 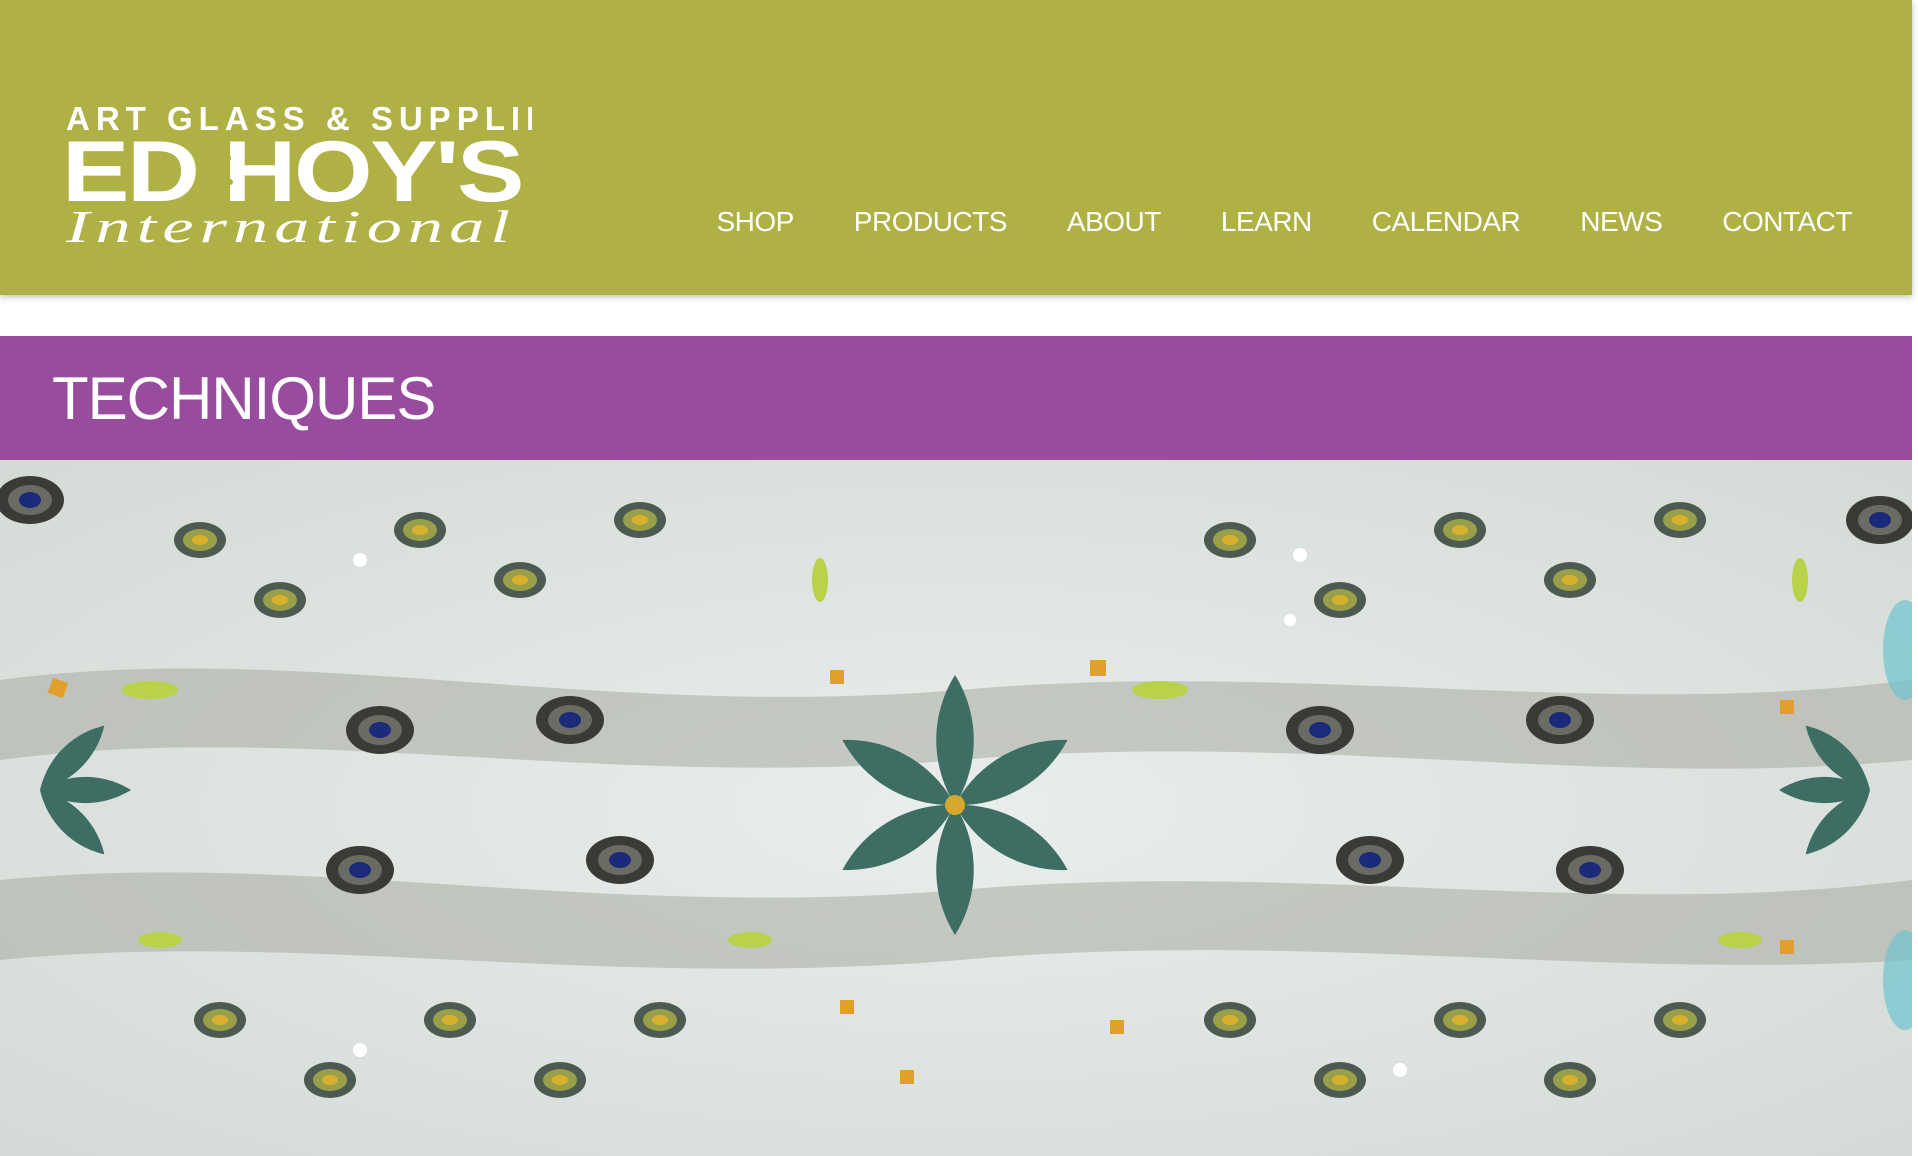 I want to click on nav-contact: CONTACT, so click(x=1787, y=222).